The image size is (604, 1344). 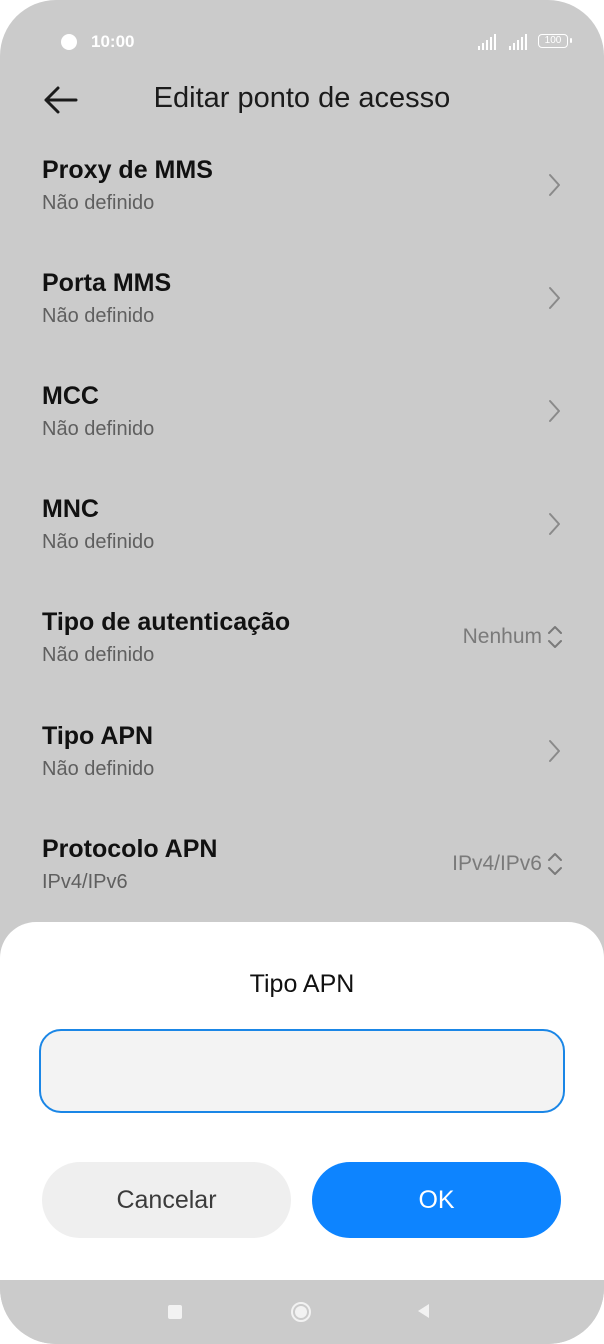 I want to click on ok-button: OK, so click(x=436, y=1200).